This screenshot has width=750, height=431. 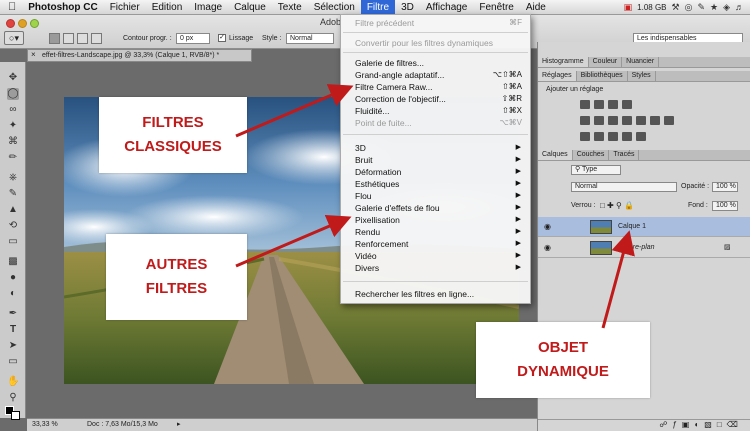 I want to click on menu-edition: Edition, so click(x=167, y=7).